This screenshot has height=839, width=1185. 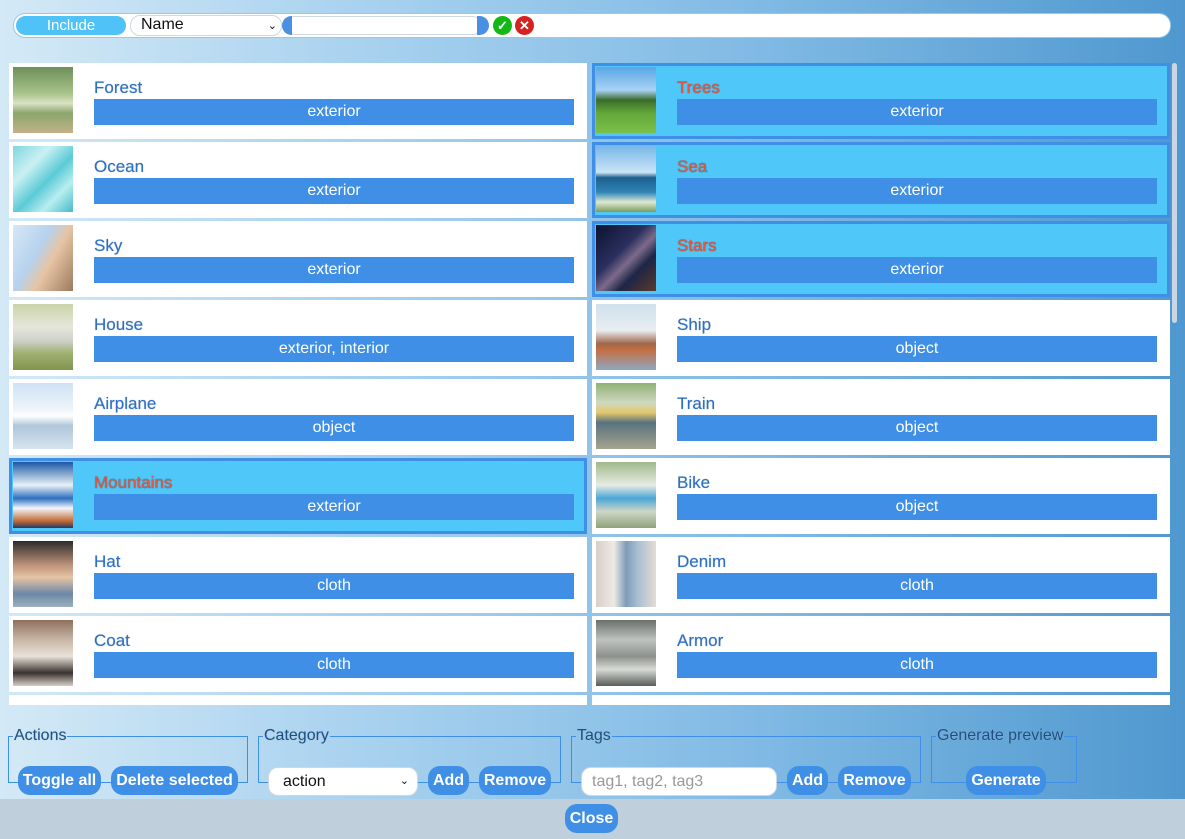 What do you see at coordinates (107, 561) in the screenshot?
I see `item-name: Hat` at bounding box center [107, 561].